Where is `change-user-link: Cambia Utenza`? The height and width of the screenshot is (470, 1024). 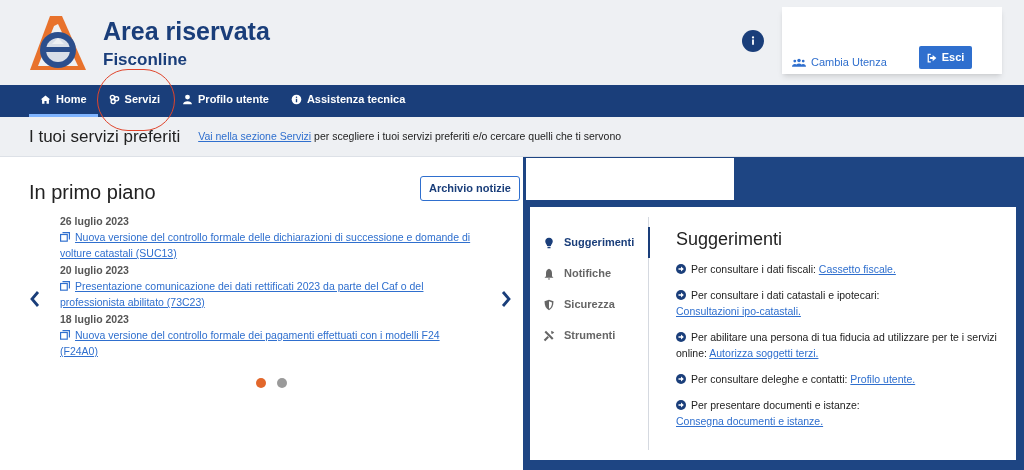 change-user-link: Cambia Utenza is located at coordinates (839, 62).